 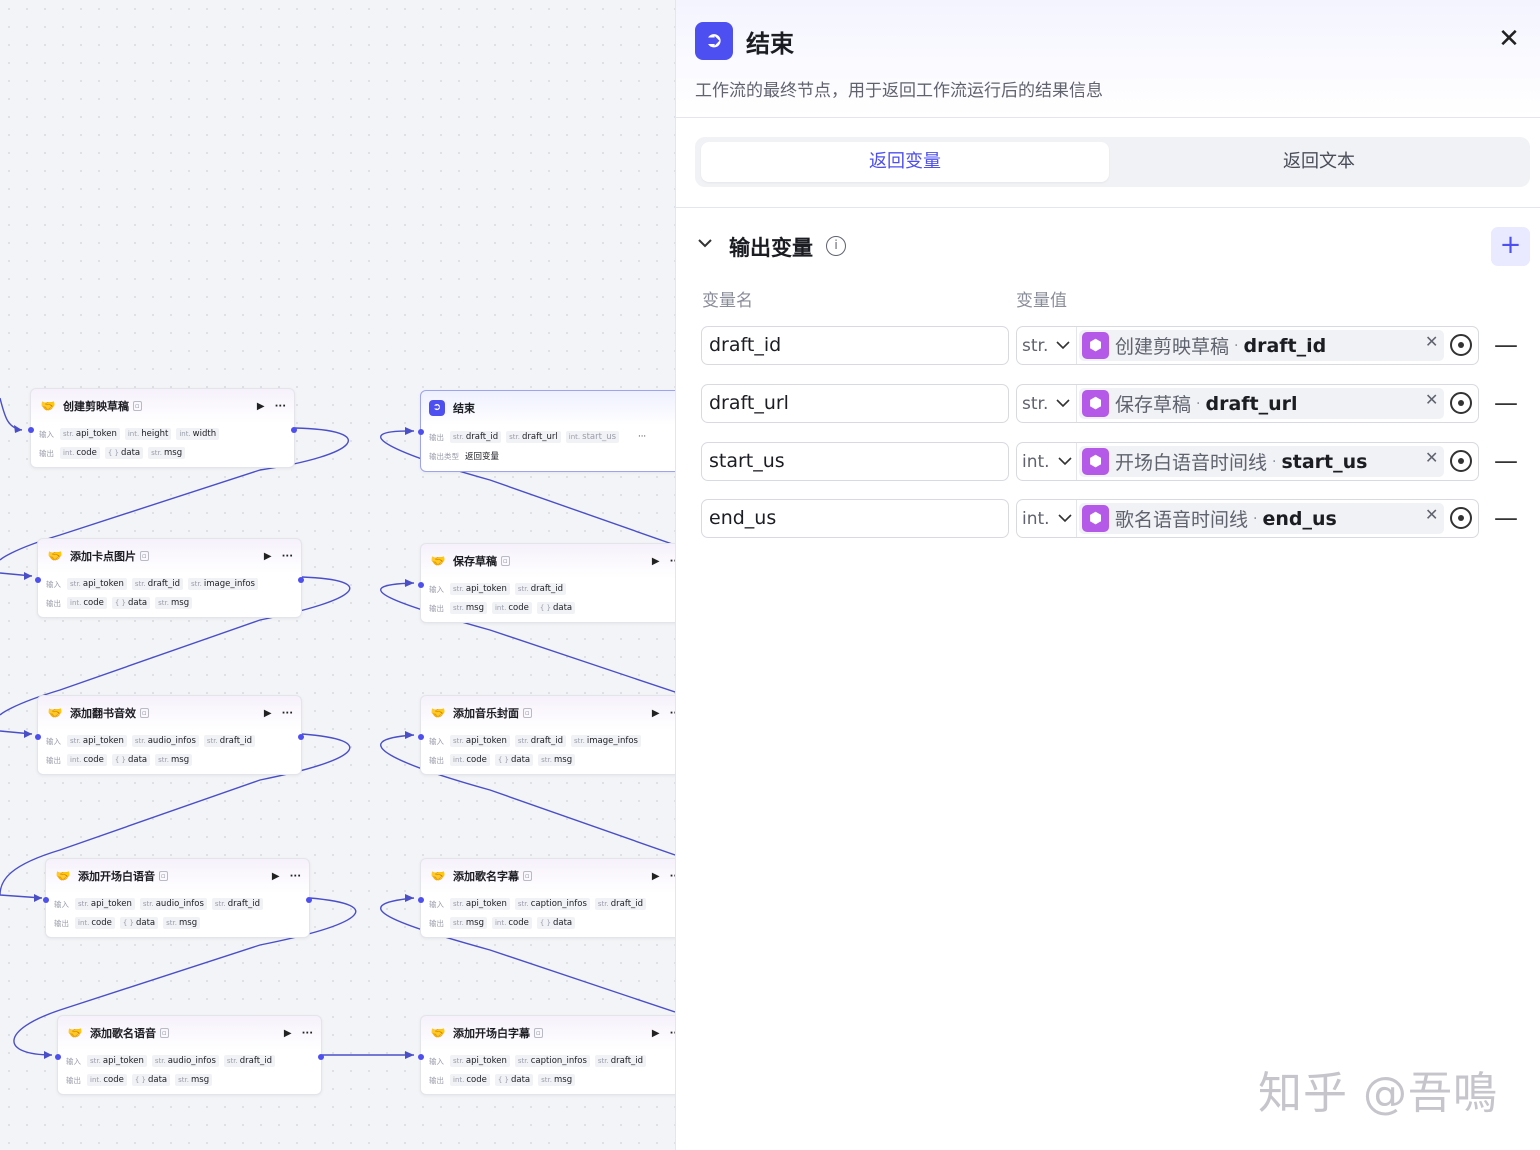 I want to click on node-title: 添加卡点图片, so click(x=103, y=556).